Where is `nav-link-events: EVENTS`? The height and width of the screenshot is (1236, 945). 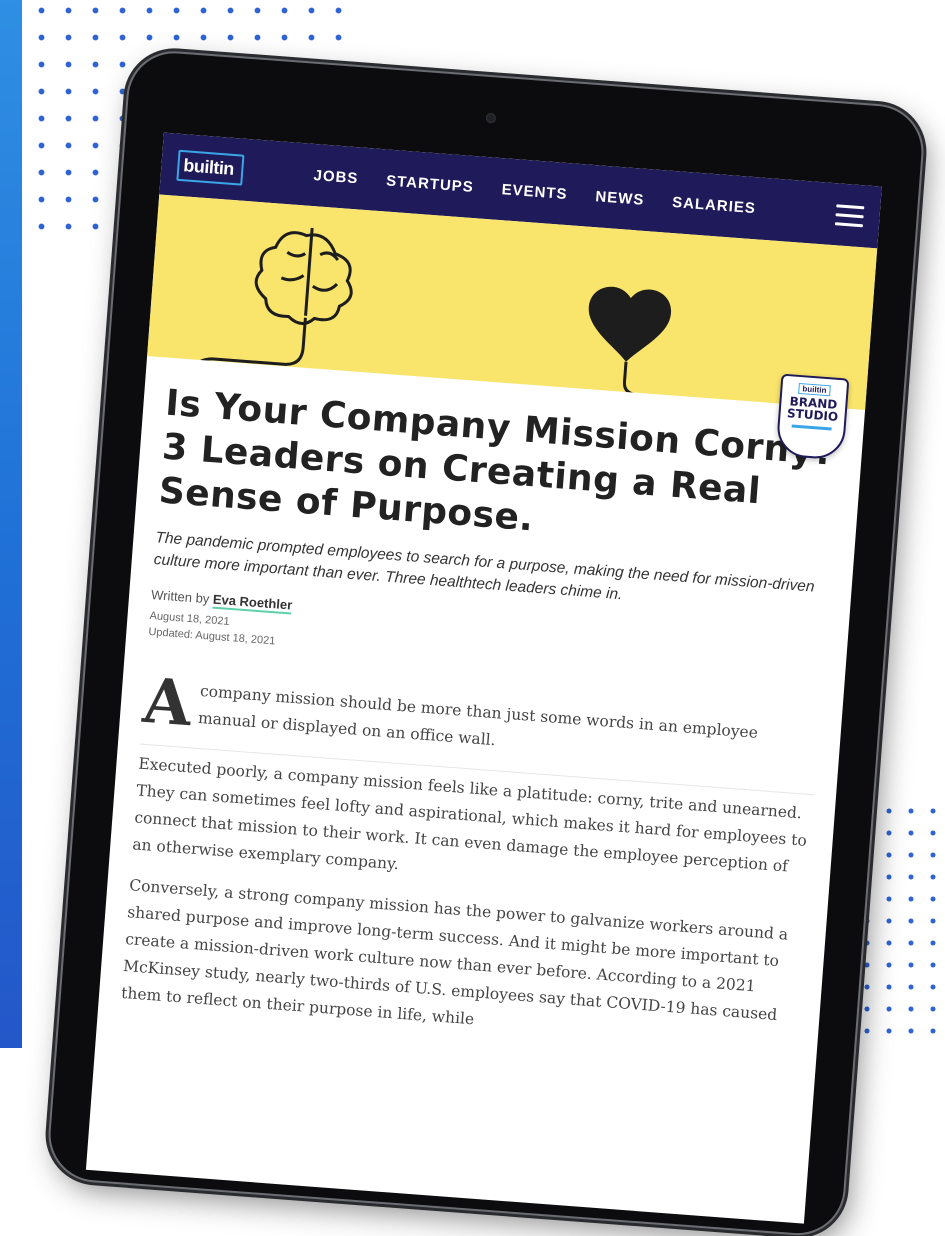
nav-link-events: EVENTS is located at coordinates (534, 192).